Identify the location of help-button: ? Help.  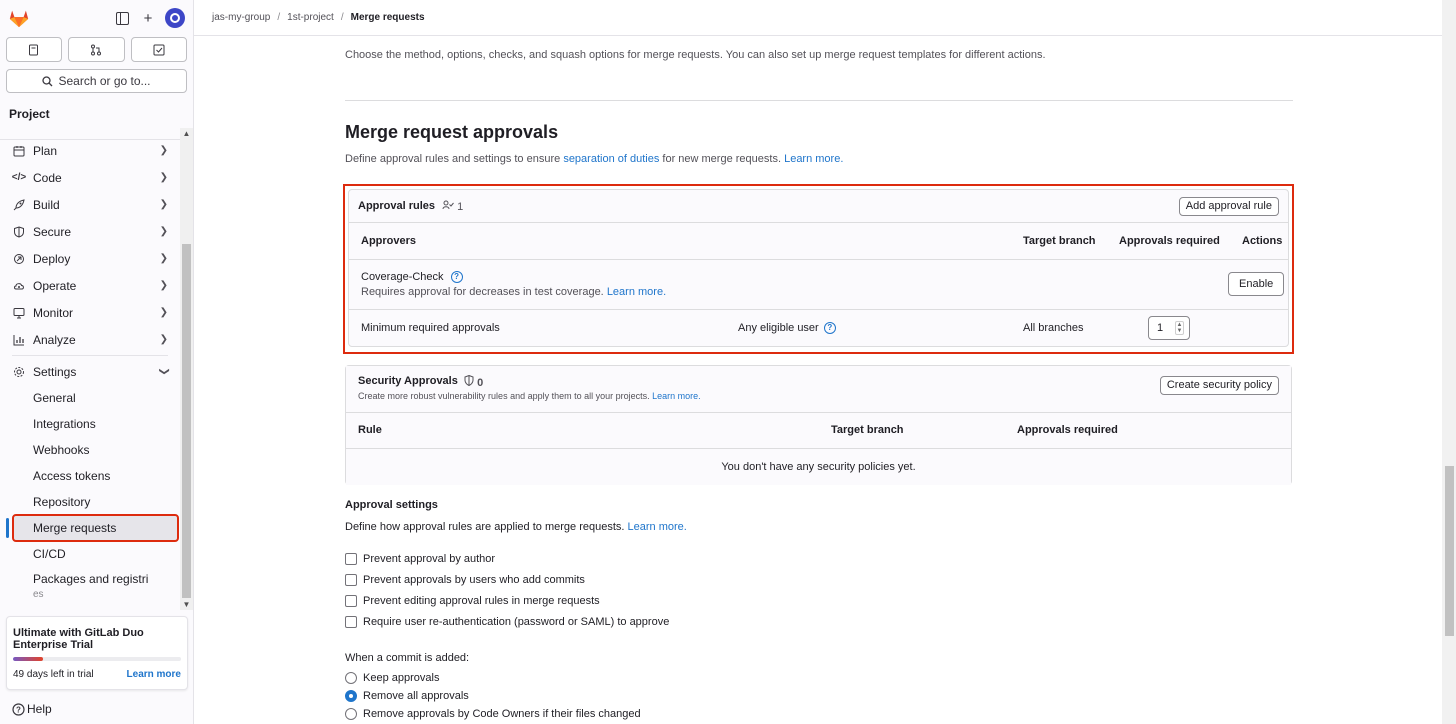
(32, 709).